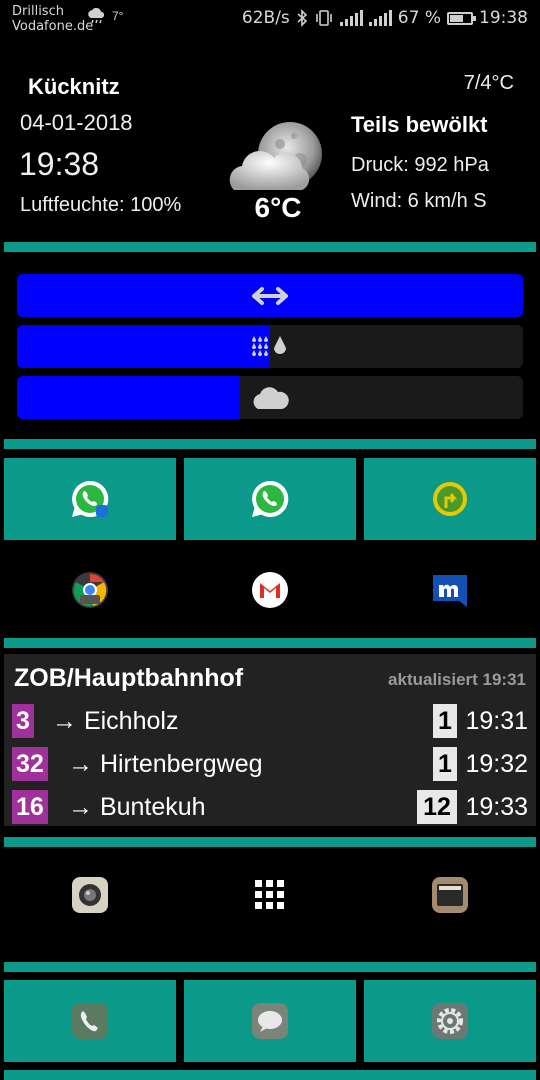 The width and height of the screenshot is (540, 1080). What do you see at coordinates (30, 807) in the screenshot?
I see `line-badge: 16` at bounding box center [30, 807].